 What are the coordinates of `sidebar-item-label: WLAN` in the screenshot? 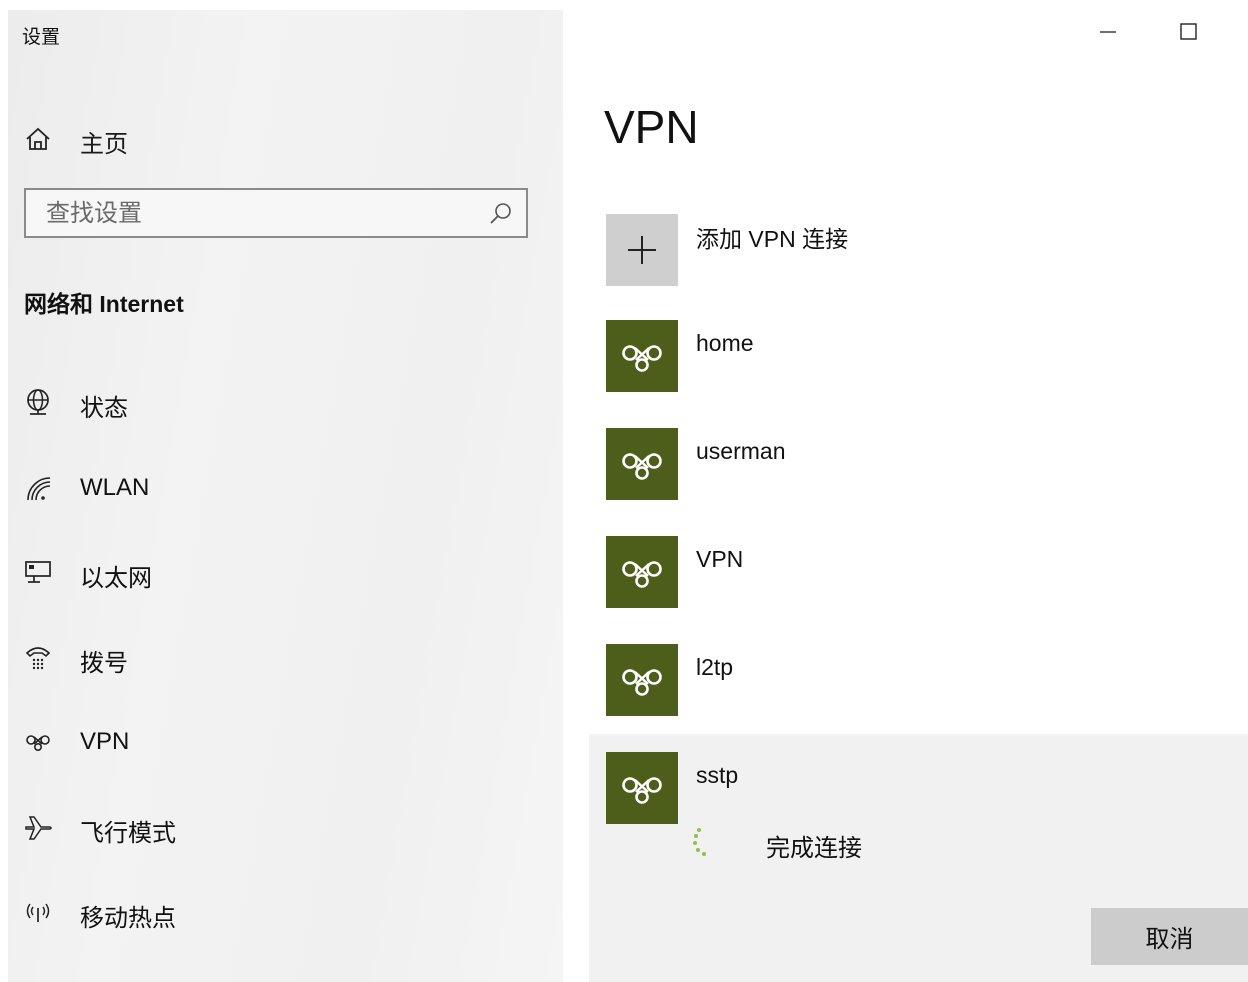 It's located at (115, 487).